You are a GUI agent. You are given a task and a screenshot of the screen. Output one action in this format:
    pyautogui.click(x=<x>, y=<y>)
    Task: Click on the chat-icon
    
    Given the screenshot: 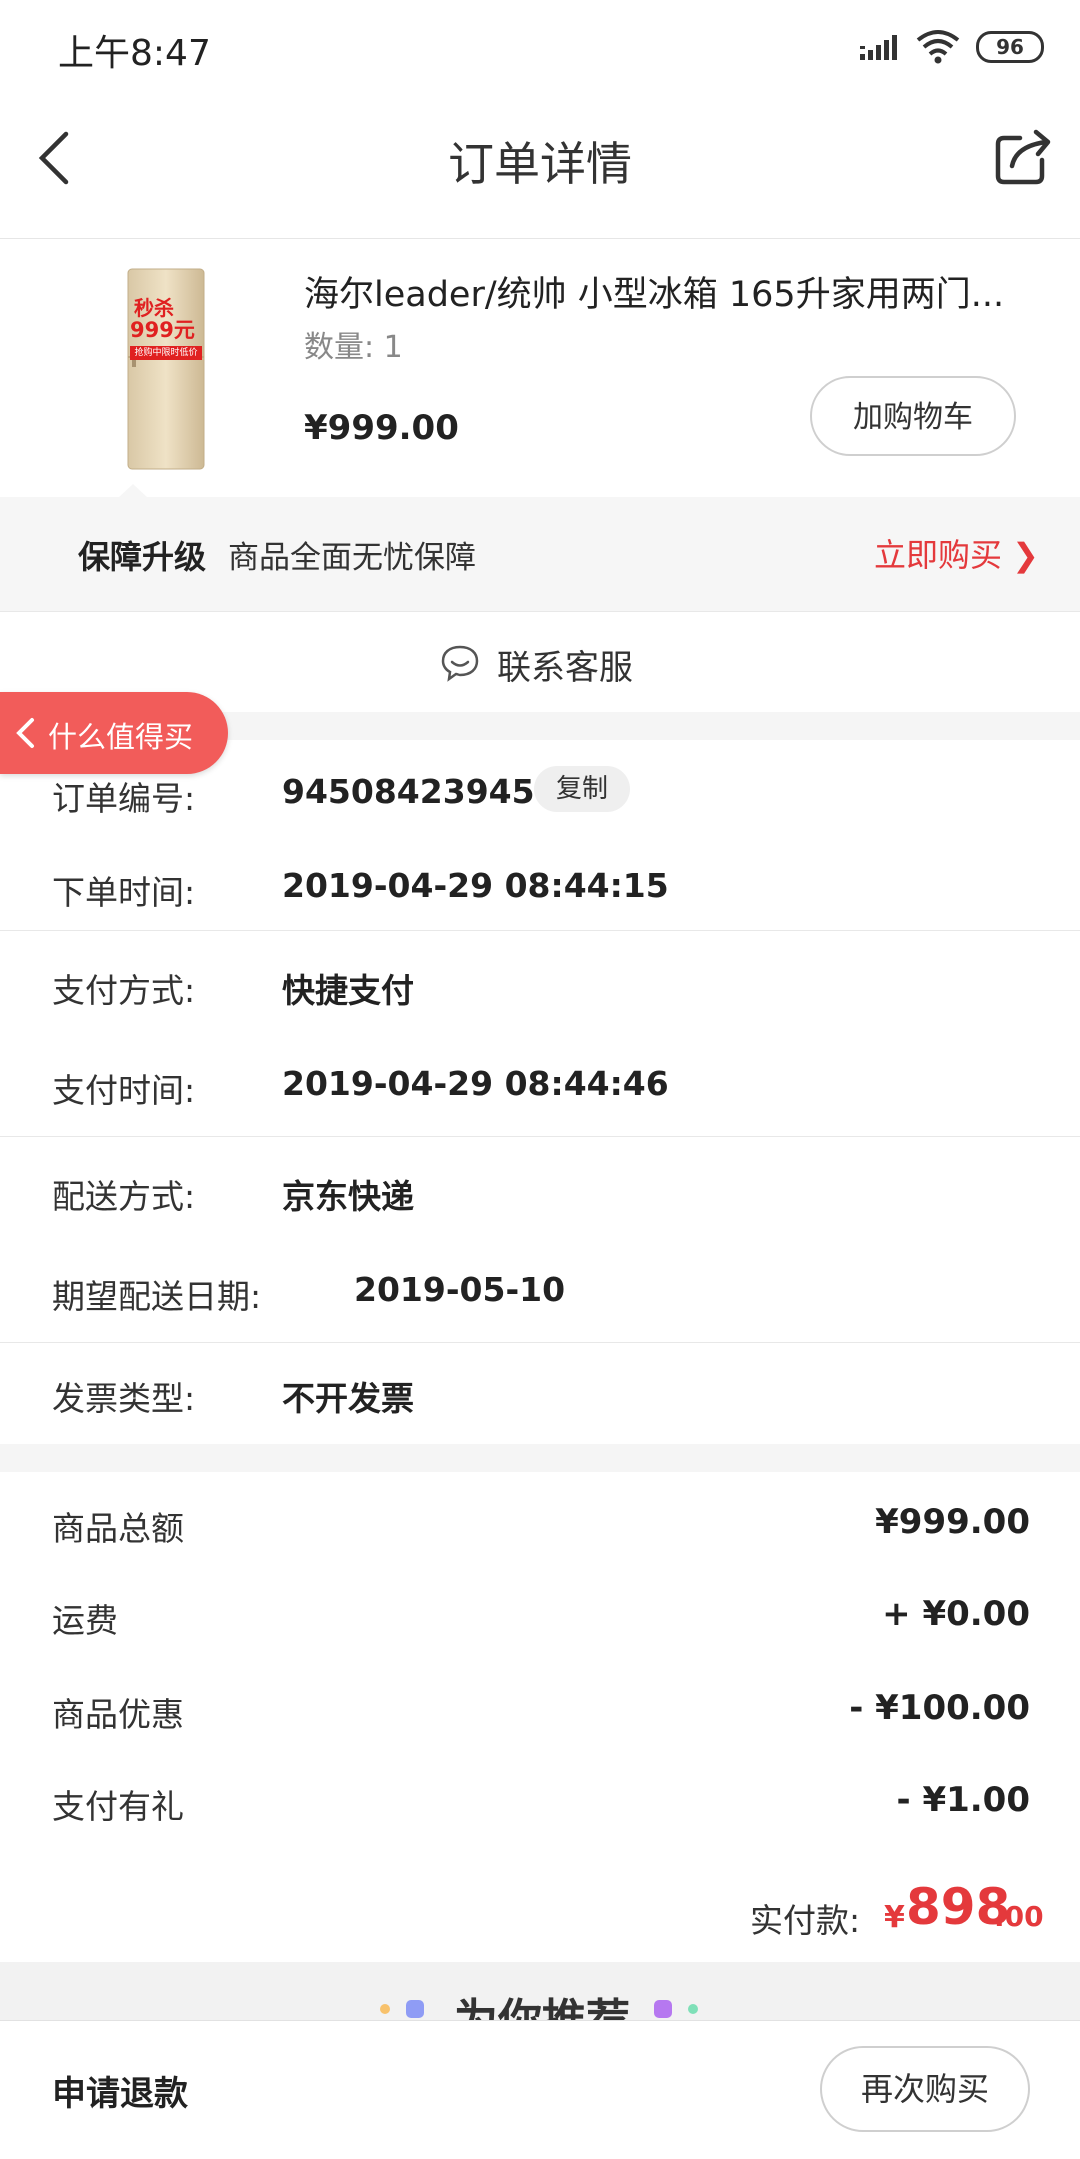 What is the action you would take?
    pyautogui.click(x=460, y=663)
    